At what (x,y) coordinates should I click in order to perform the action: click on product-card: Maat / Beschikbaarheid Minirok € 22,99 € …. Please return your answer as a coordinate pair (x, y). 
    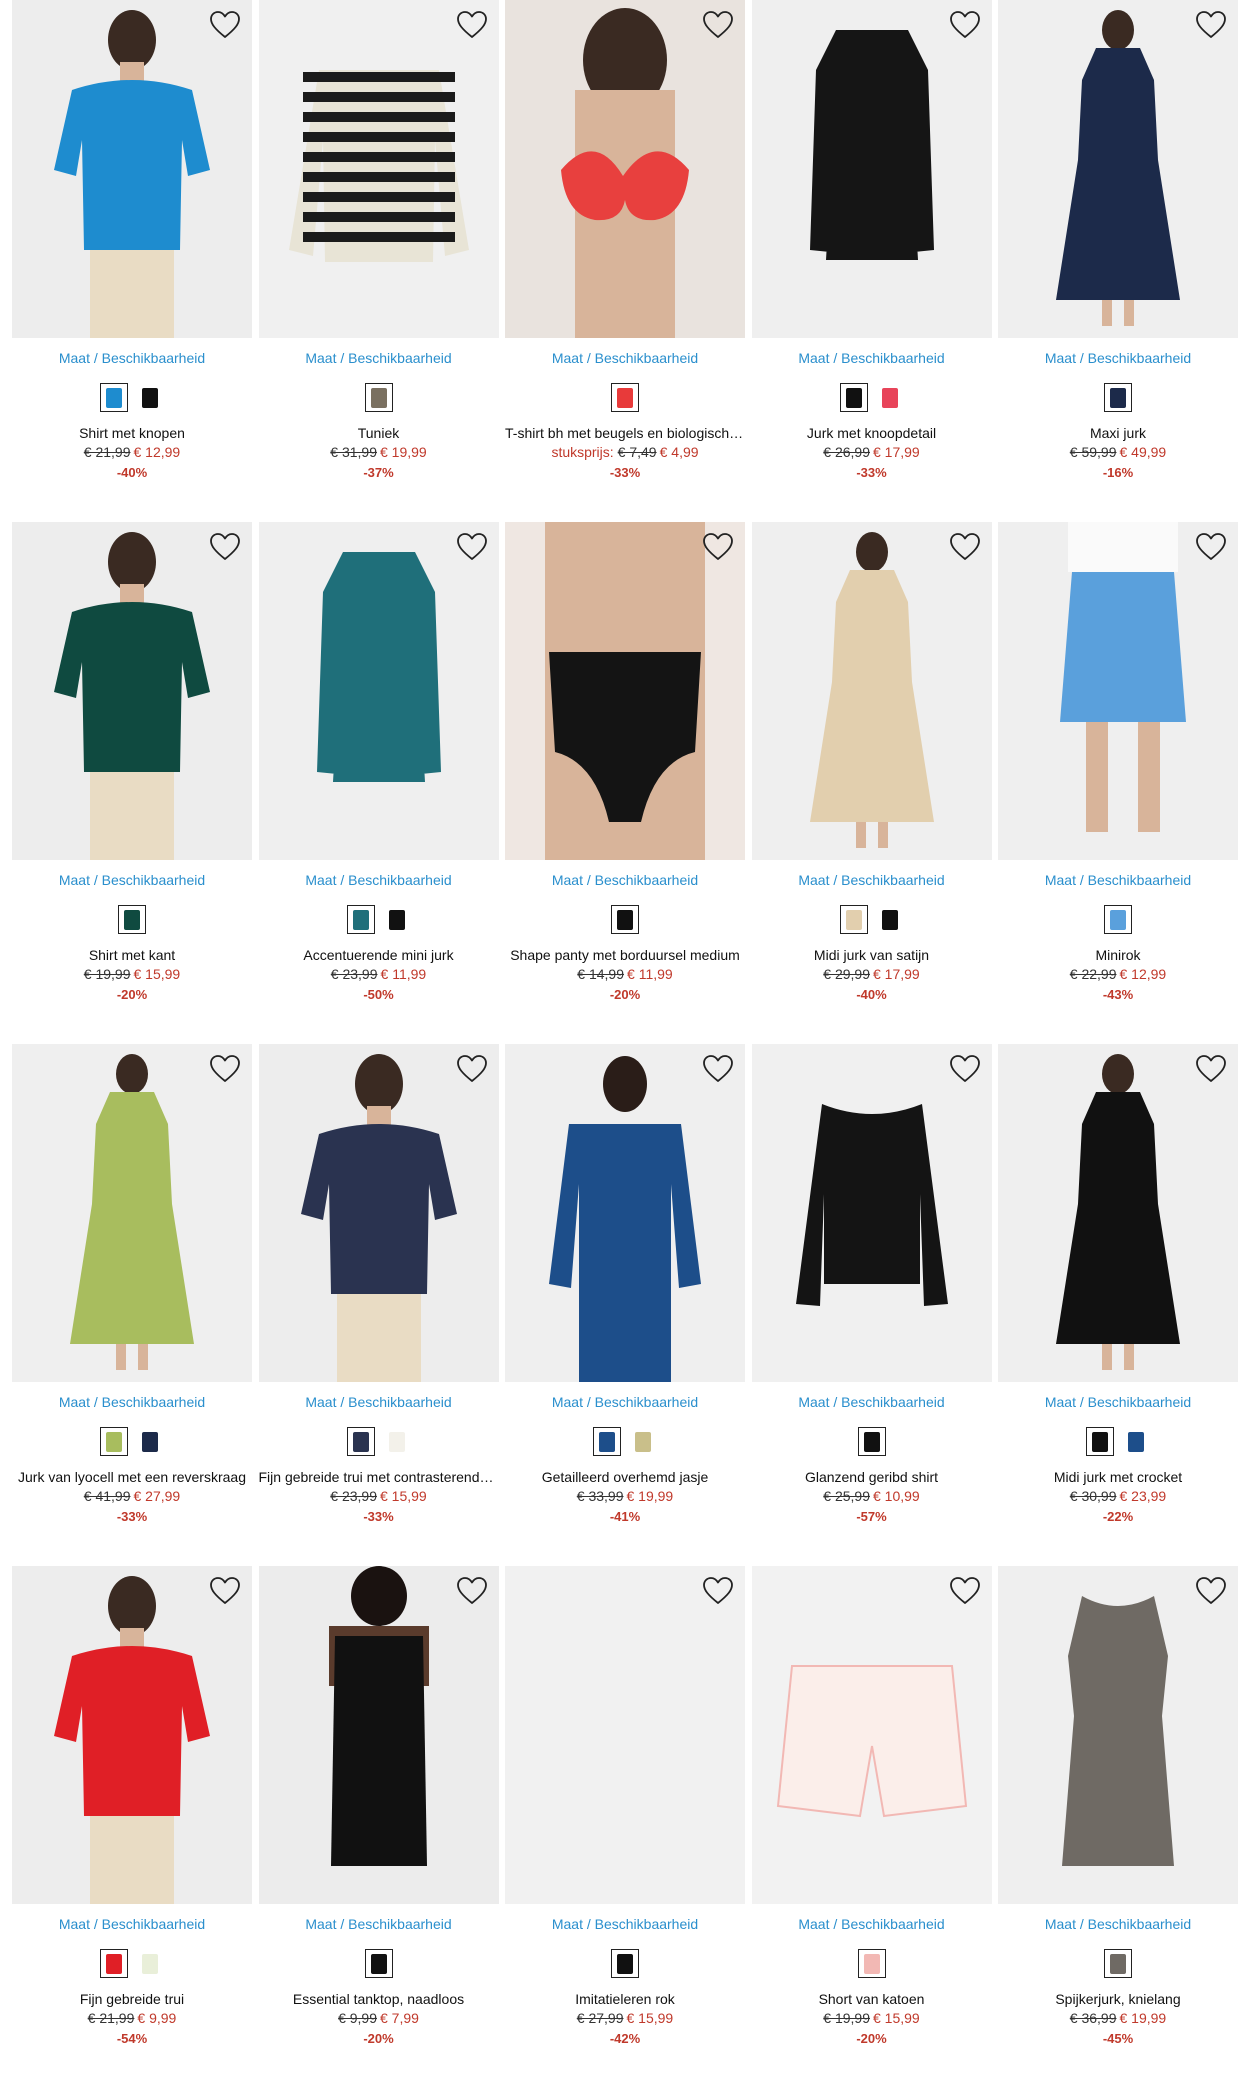
    Looking at the image, I should click on (1118, 783).